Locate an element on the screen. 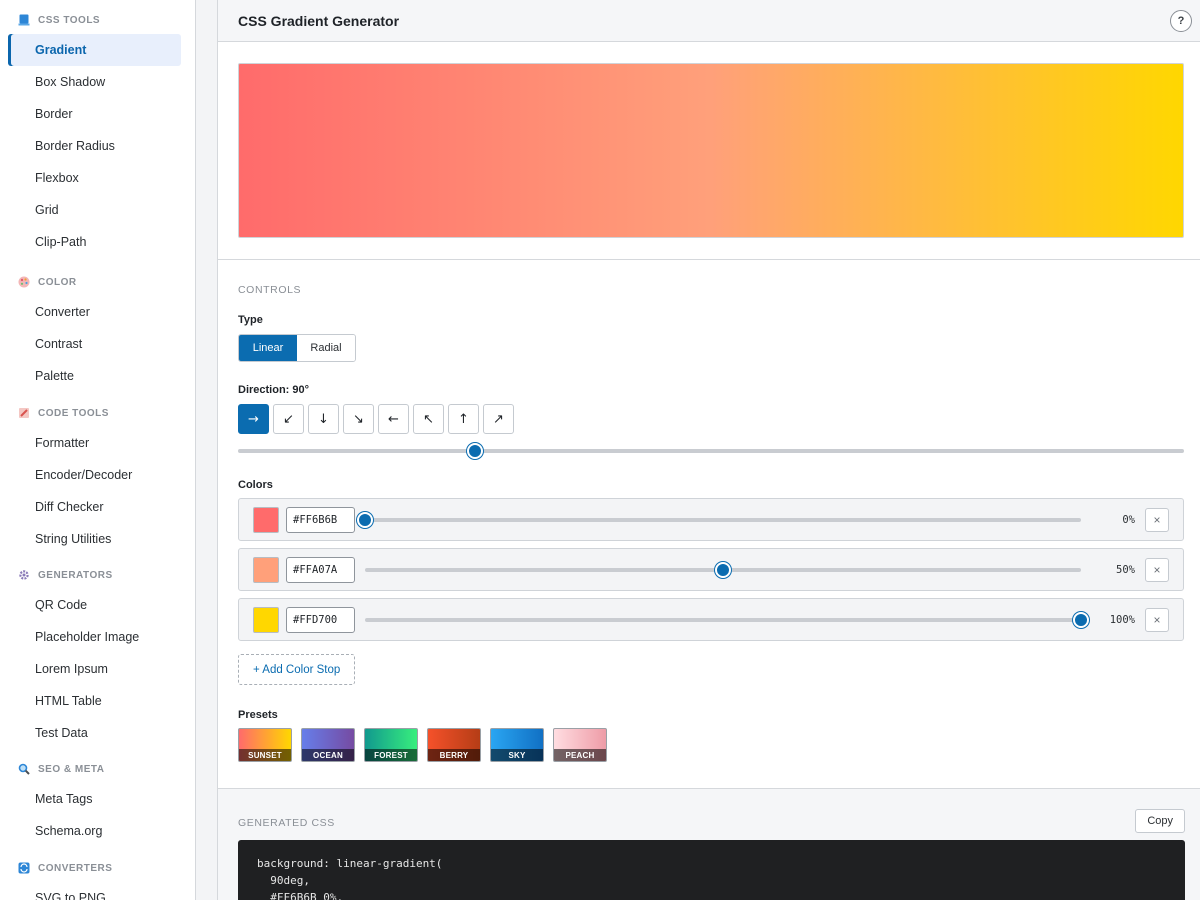 The image size is (1200, 900). copy-button: Copy is located at coordinates (1160, 821).